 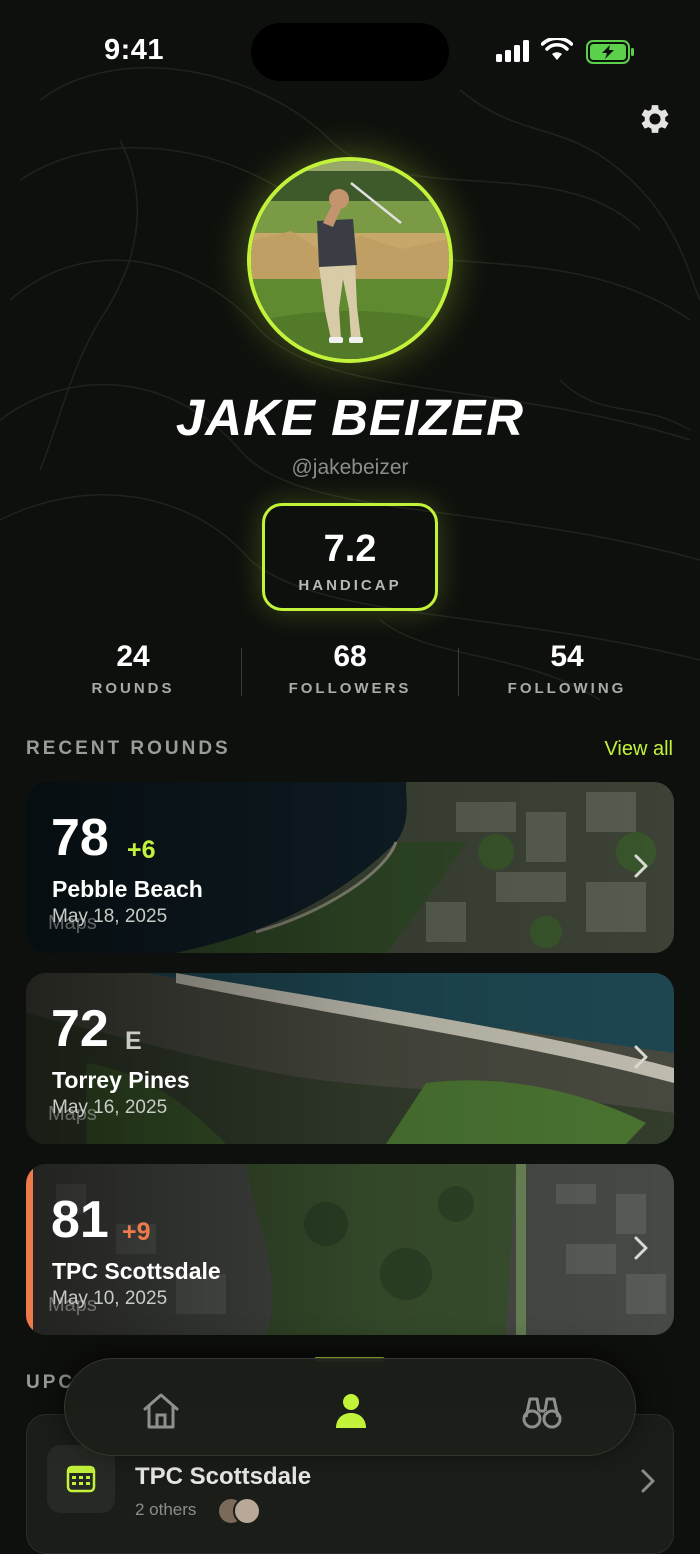 What do you see at coordinates (350, 260) in the screenshot?
I see `profile-avatar` at bounding box center [350, 260].